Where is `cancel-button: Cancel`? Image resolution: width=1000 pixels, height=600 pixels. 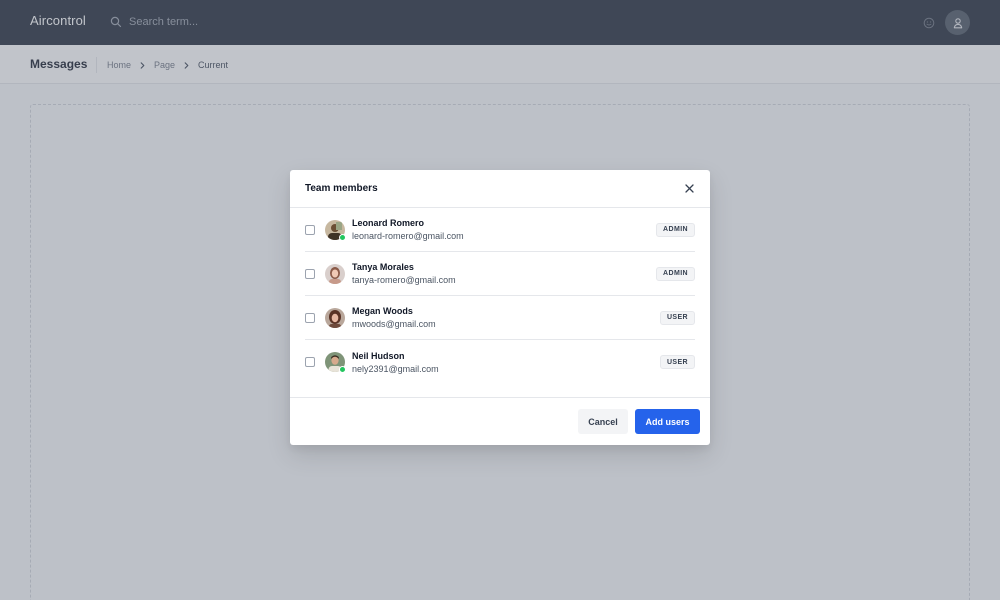 cancel-button: Cancel is located at coordinates (603, 421).